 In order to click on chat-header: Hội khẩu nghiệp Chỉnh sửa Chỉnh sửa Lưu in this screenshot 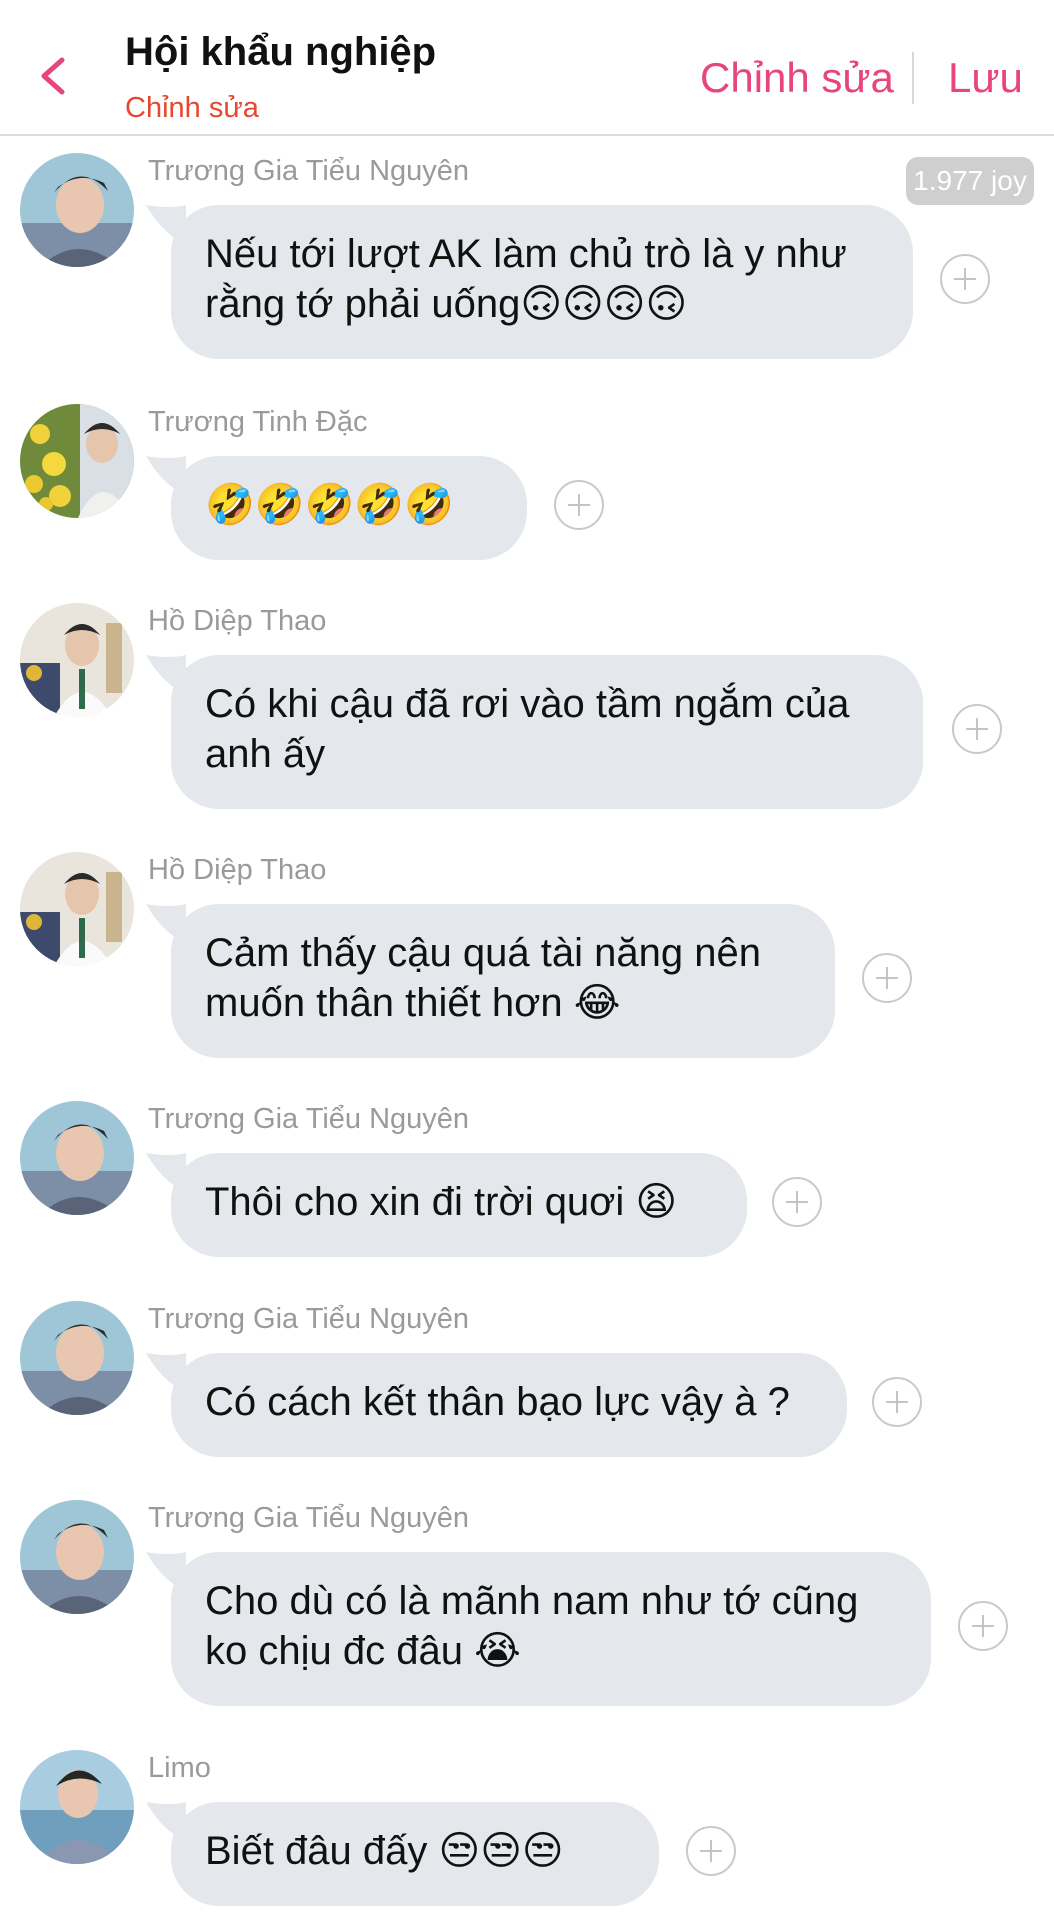, I will do `click(527, 68)`.